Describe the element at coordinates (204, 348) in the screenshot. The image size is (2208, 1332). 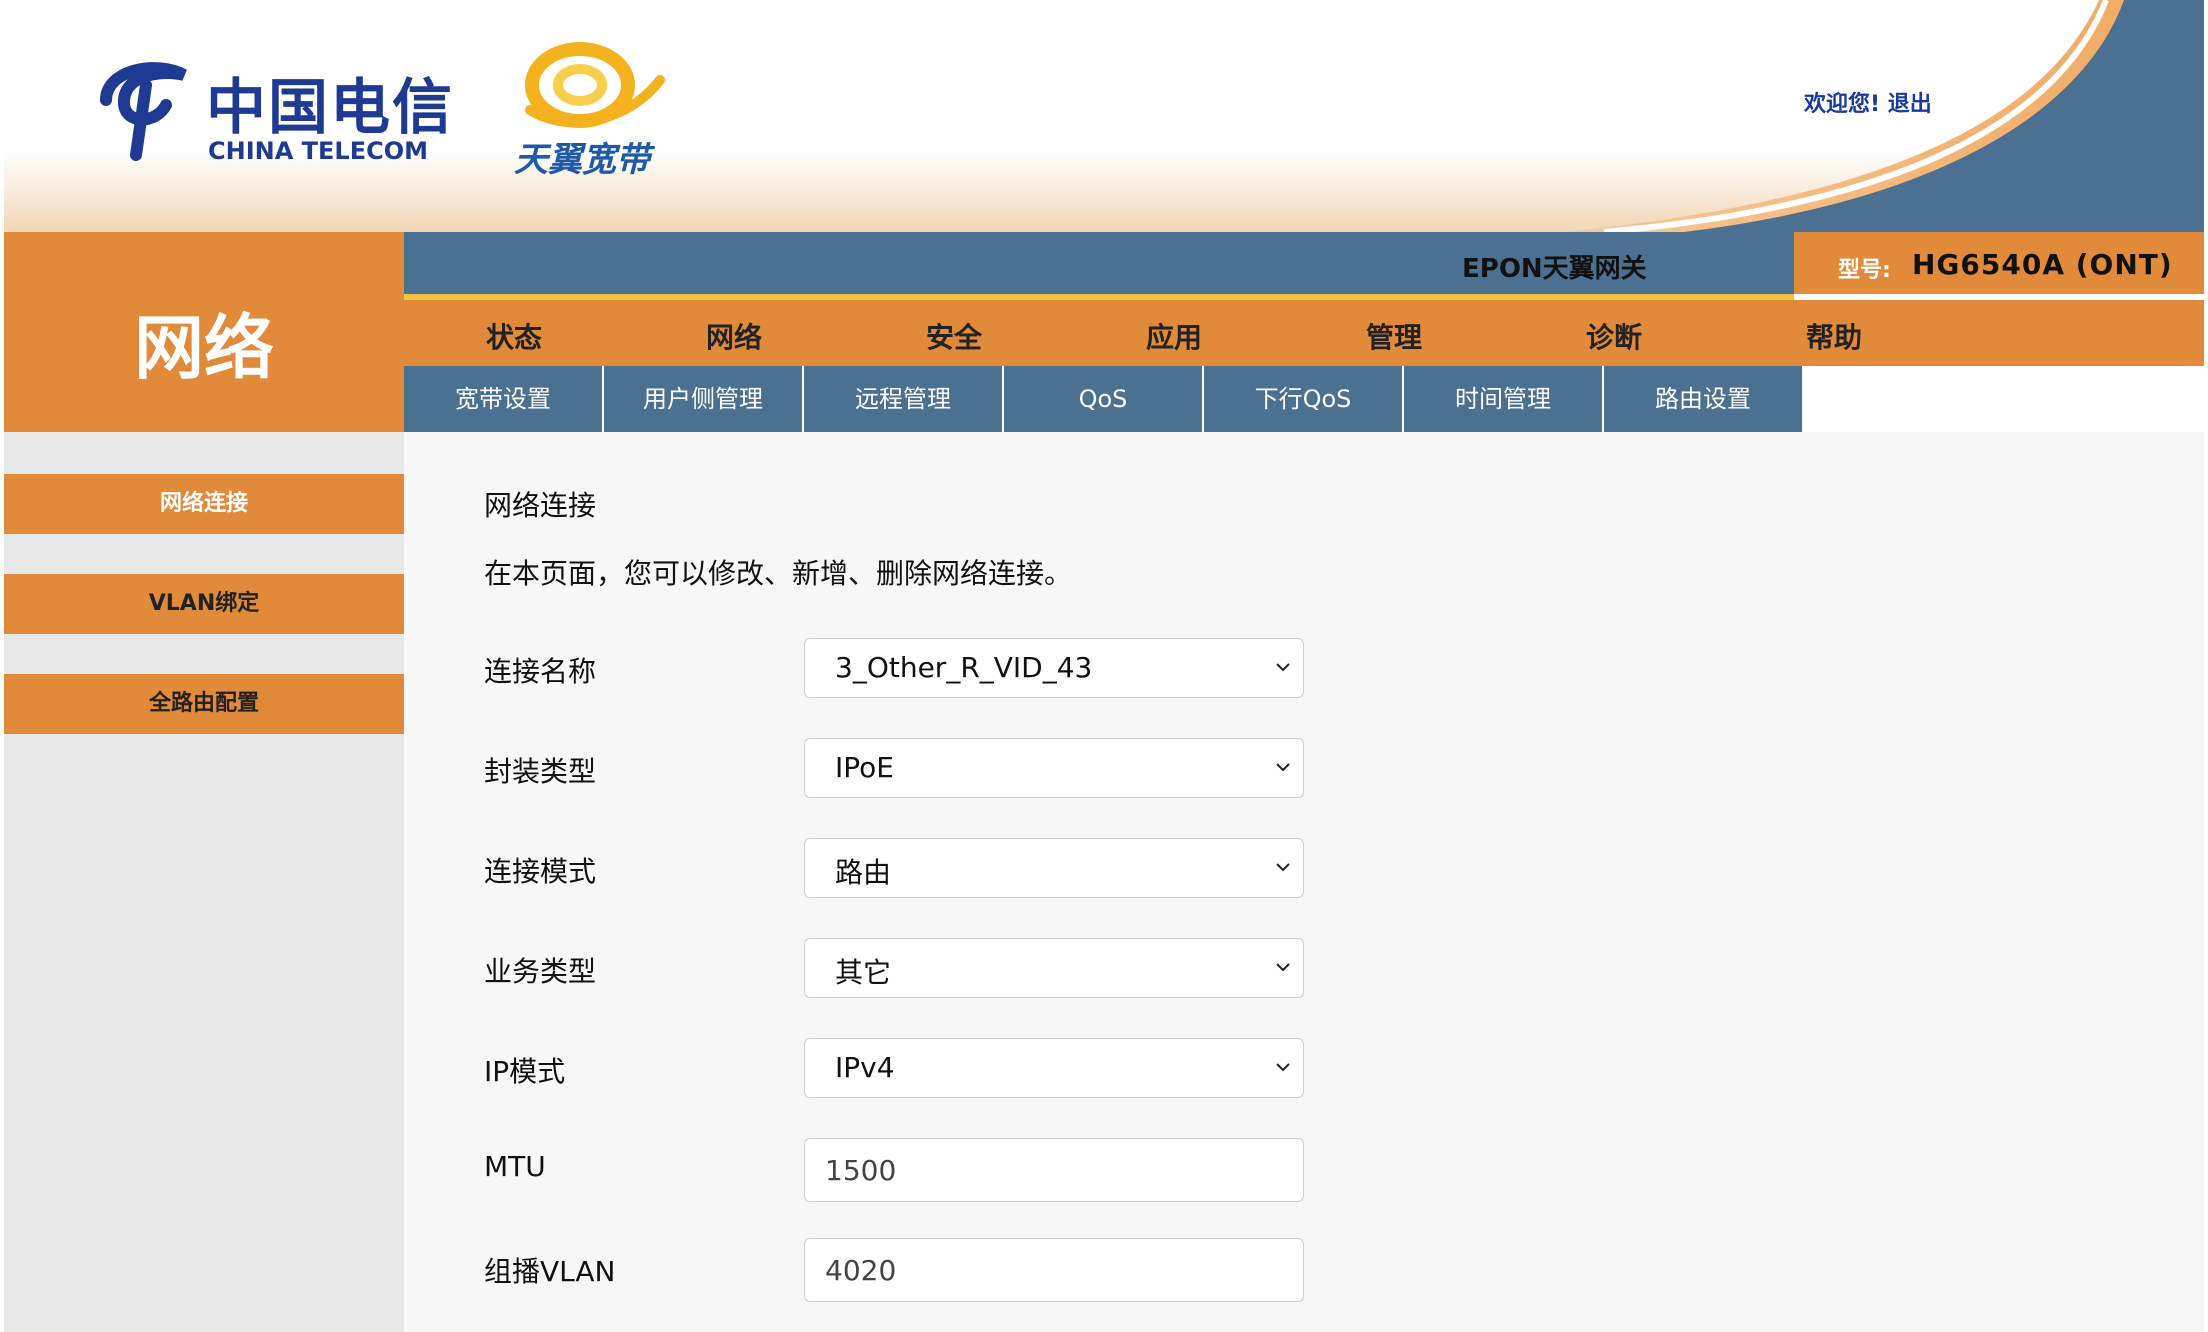
I see `section-title: 网络` at that location.